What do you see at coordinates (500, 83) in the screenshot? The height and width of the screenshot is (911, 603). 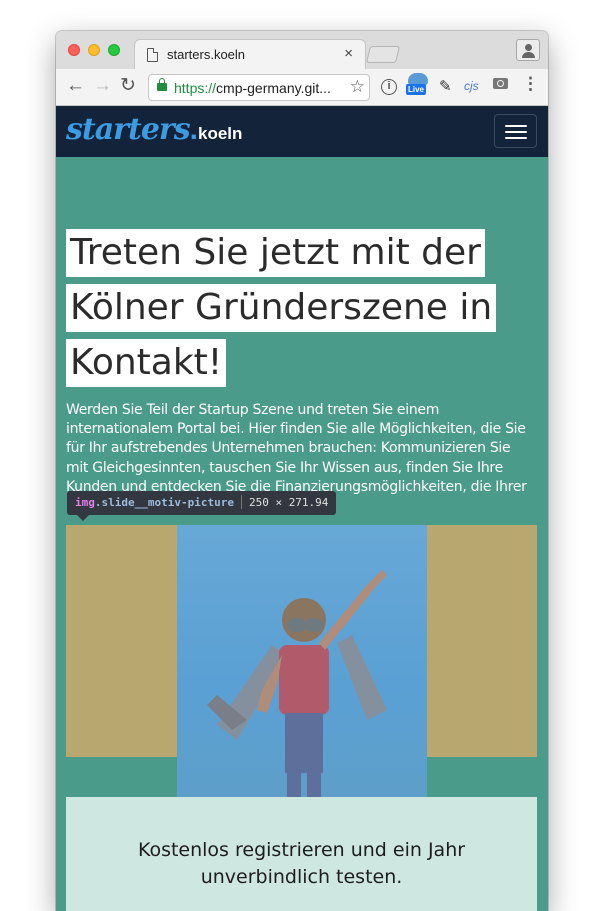 I see `camera-icon` at bounding box center [500, 83].